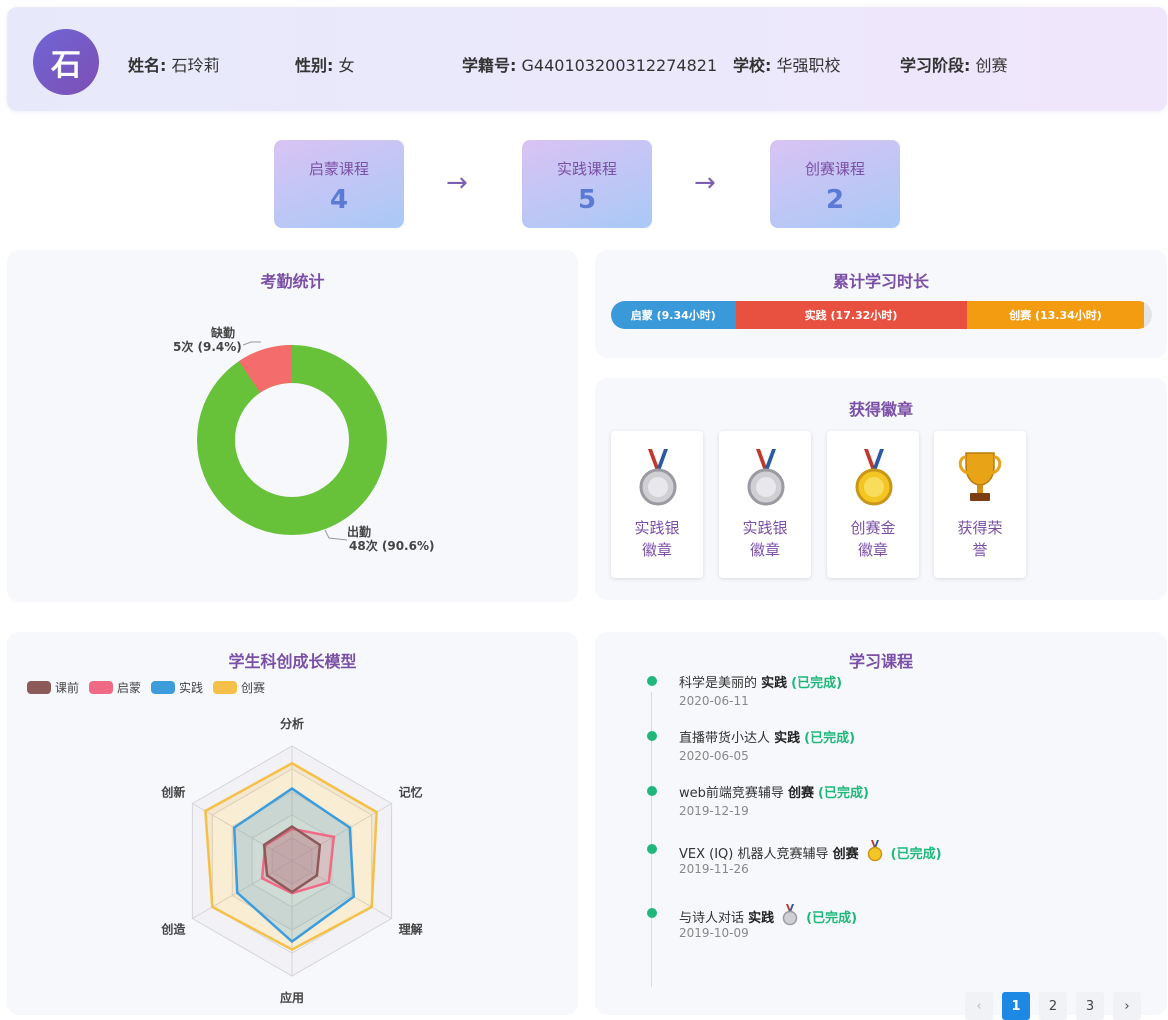  Describe the element at coordinates (835, 184) in the screenshot. I see `course-step-competition: 创赛课程 2` at that location.